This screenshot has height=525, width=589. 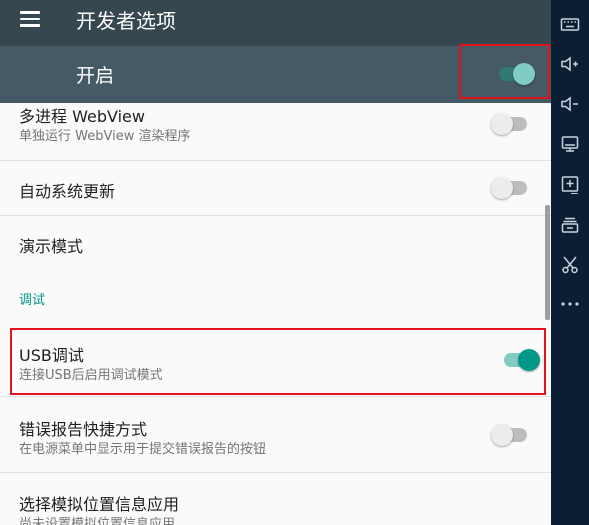 I want to click on master-switch-label: 开启, so click(x=95, y=76).